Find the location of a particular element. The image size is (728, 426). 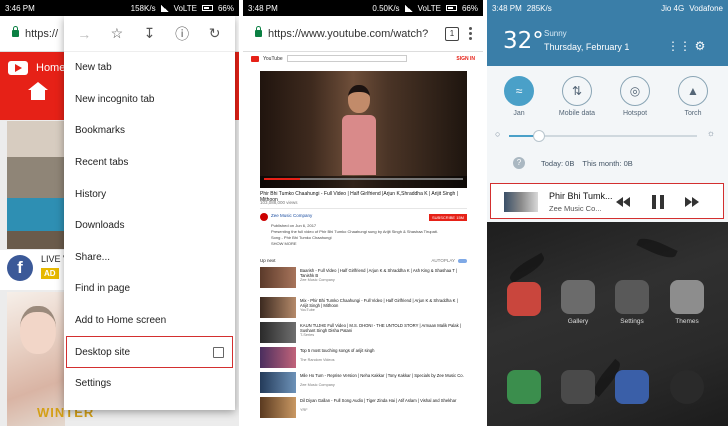

info-icon: ⓘ is located at coordinates (182, 34).